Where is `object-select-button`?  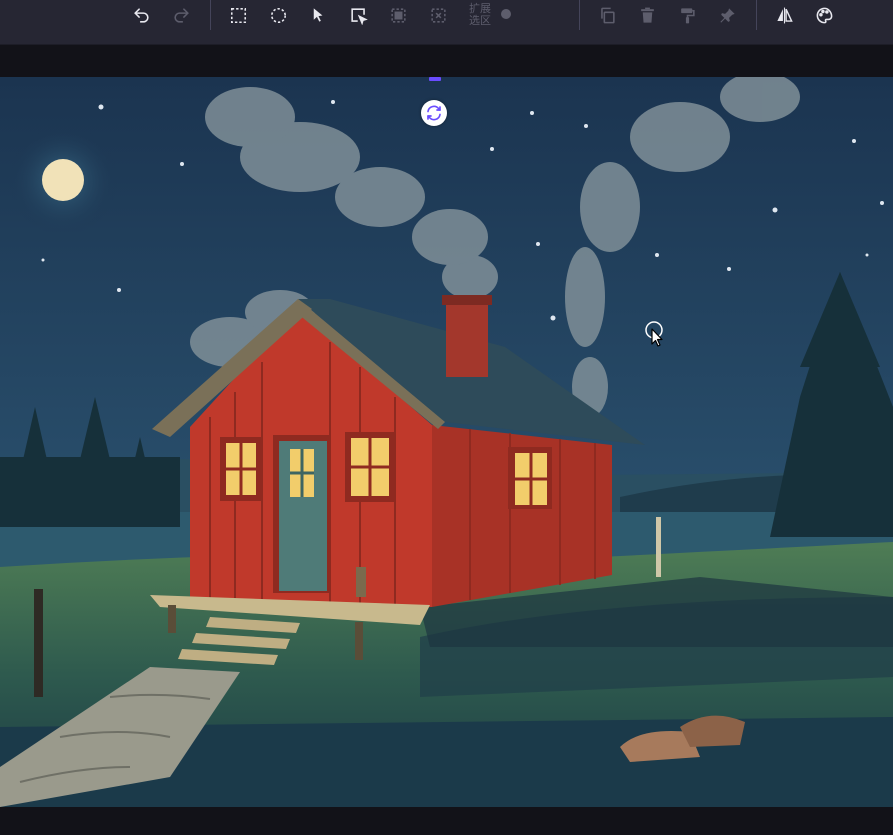
object-select-button is located at coordinates (358, 15).